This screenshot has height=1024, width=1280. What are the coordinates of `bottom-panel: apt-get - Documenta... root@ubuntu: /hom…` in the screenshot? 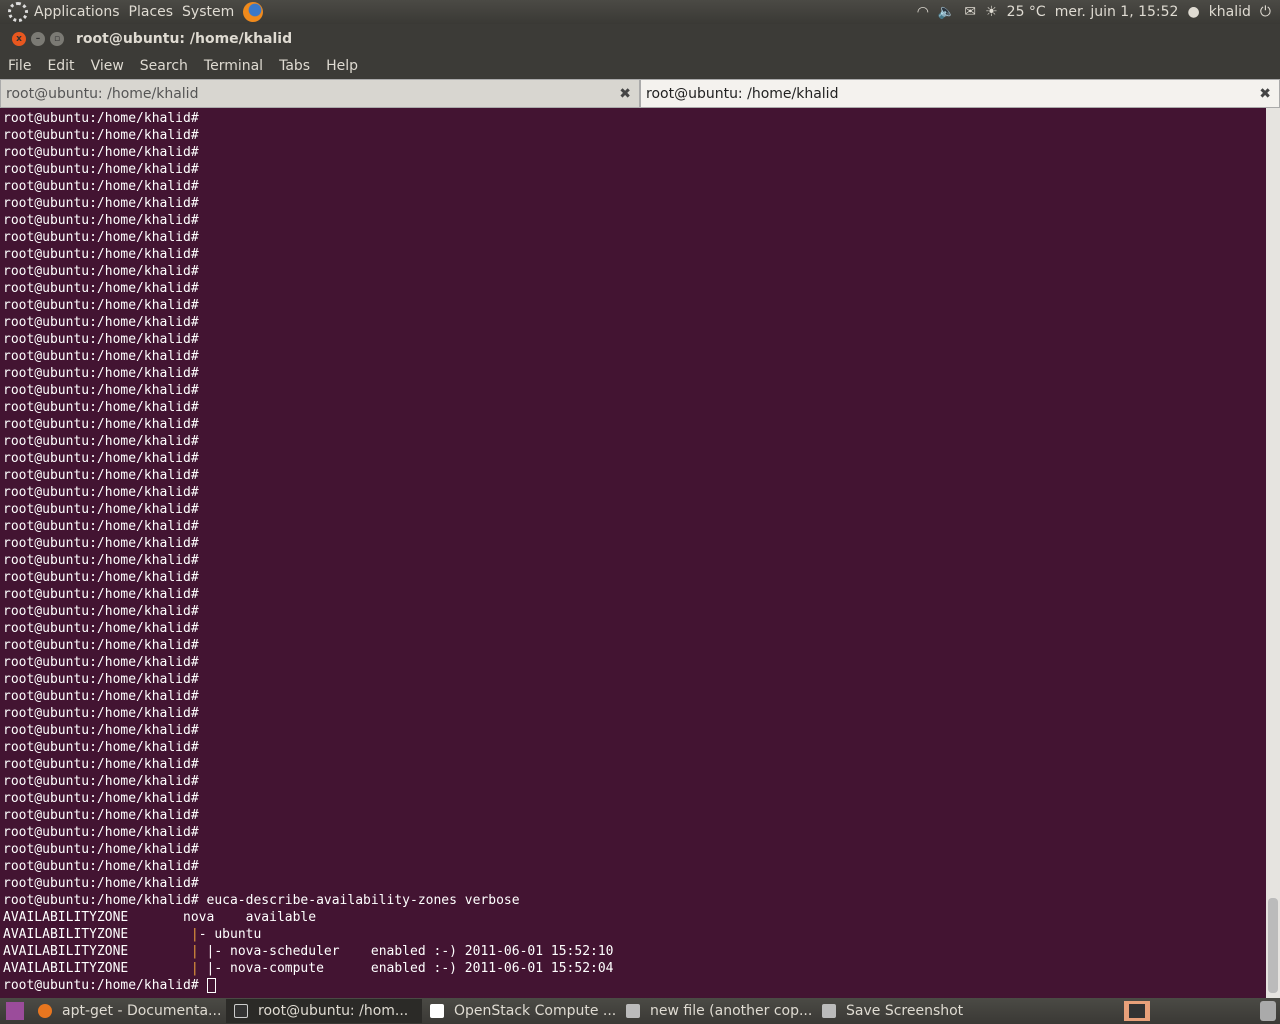 It's located at (640, 1011).